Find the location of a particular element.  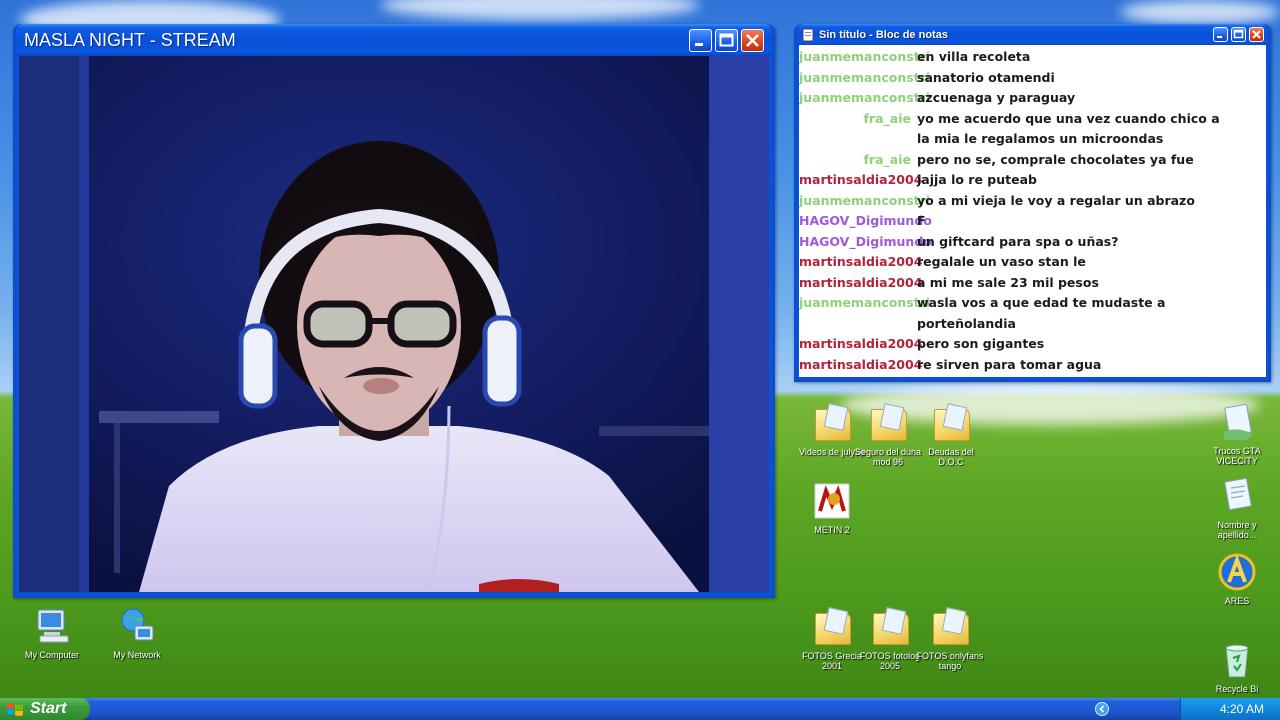

icon-label: FOTOS onlyfans tango is located at coordinates (950, 661).